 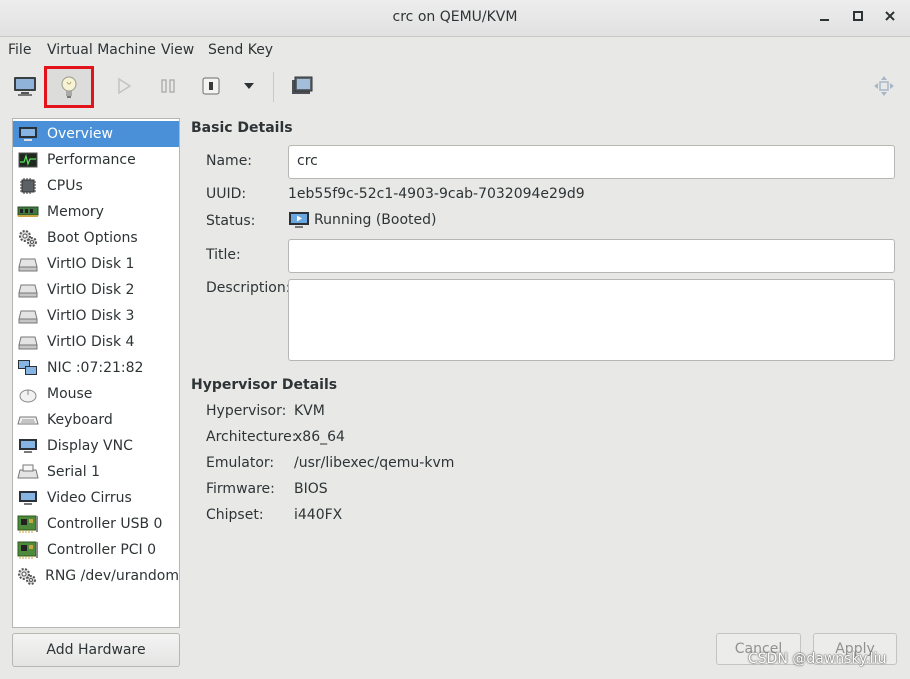 What do you see at coordinates (226, 194) in the screenshot?
I see `uuid-label: UUID:` at bounding box center [226, 194].